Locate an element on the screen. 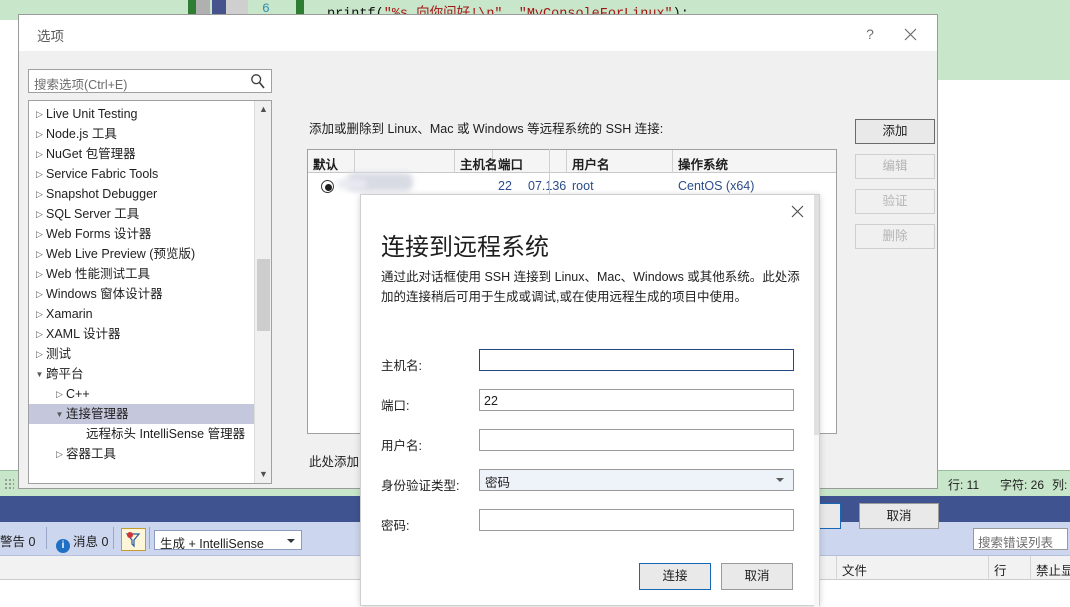  chevron-down-icon is located at coordinates (780, 480).